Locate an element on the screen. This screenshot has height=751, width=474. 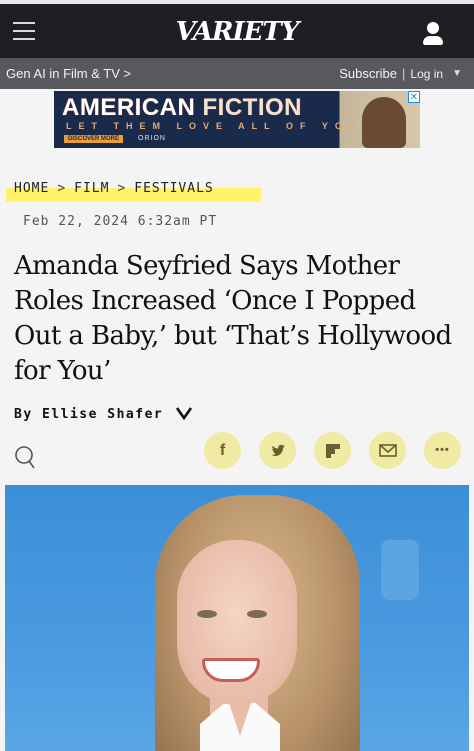
breadcrumb: HOME > FILM > FESTIVALS is located at coordinates (114, 188).